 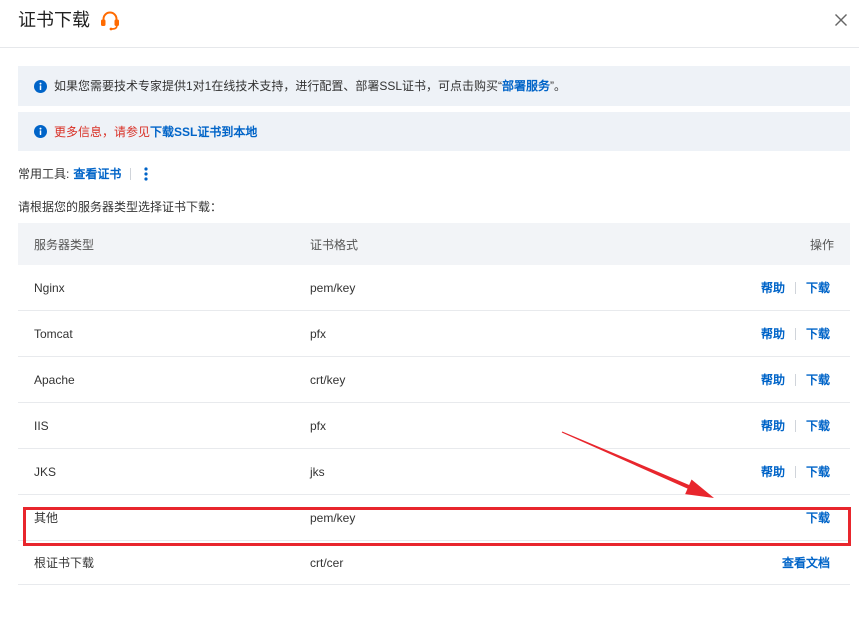 What do you see at coordinates (434, 563) in the screenshot?
I see `table-row-root-certificate: 根证书下载 crt/cer 查看文档` at bounding box center [434, 563].